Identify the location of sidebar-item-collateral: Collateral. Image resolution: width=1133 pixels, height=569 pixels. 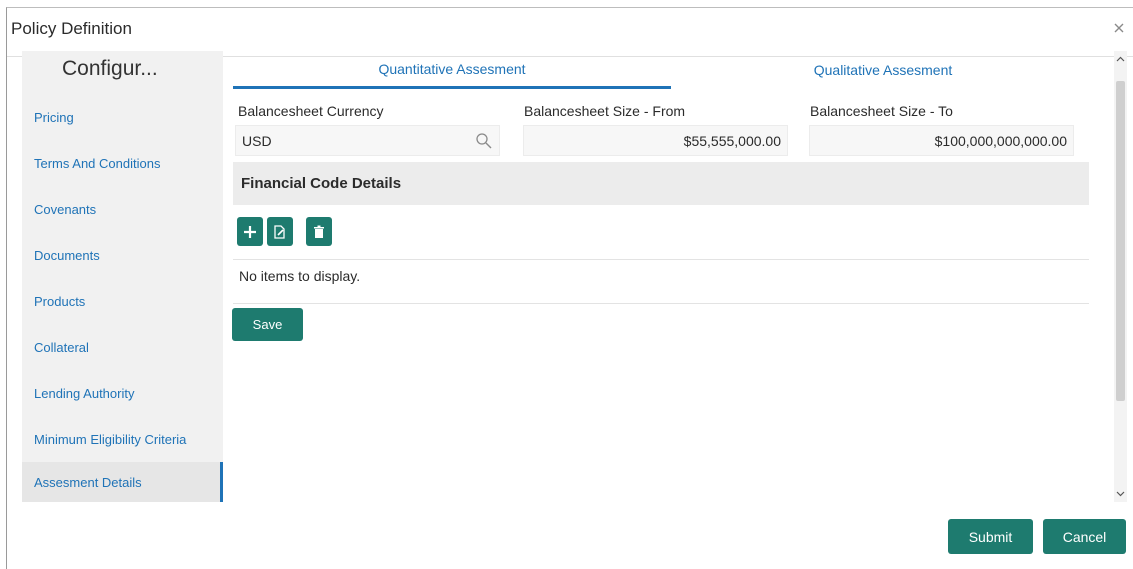
(122, 347).